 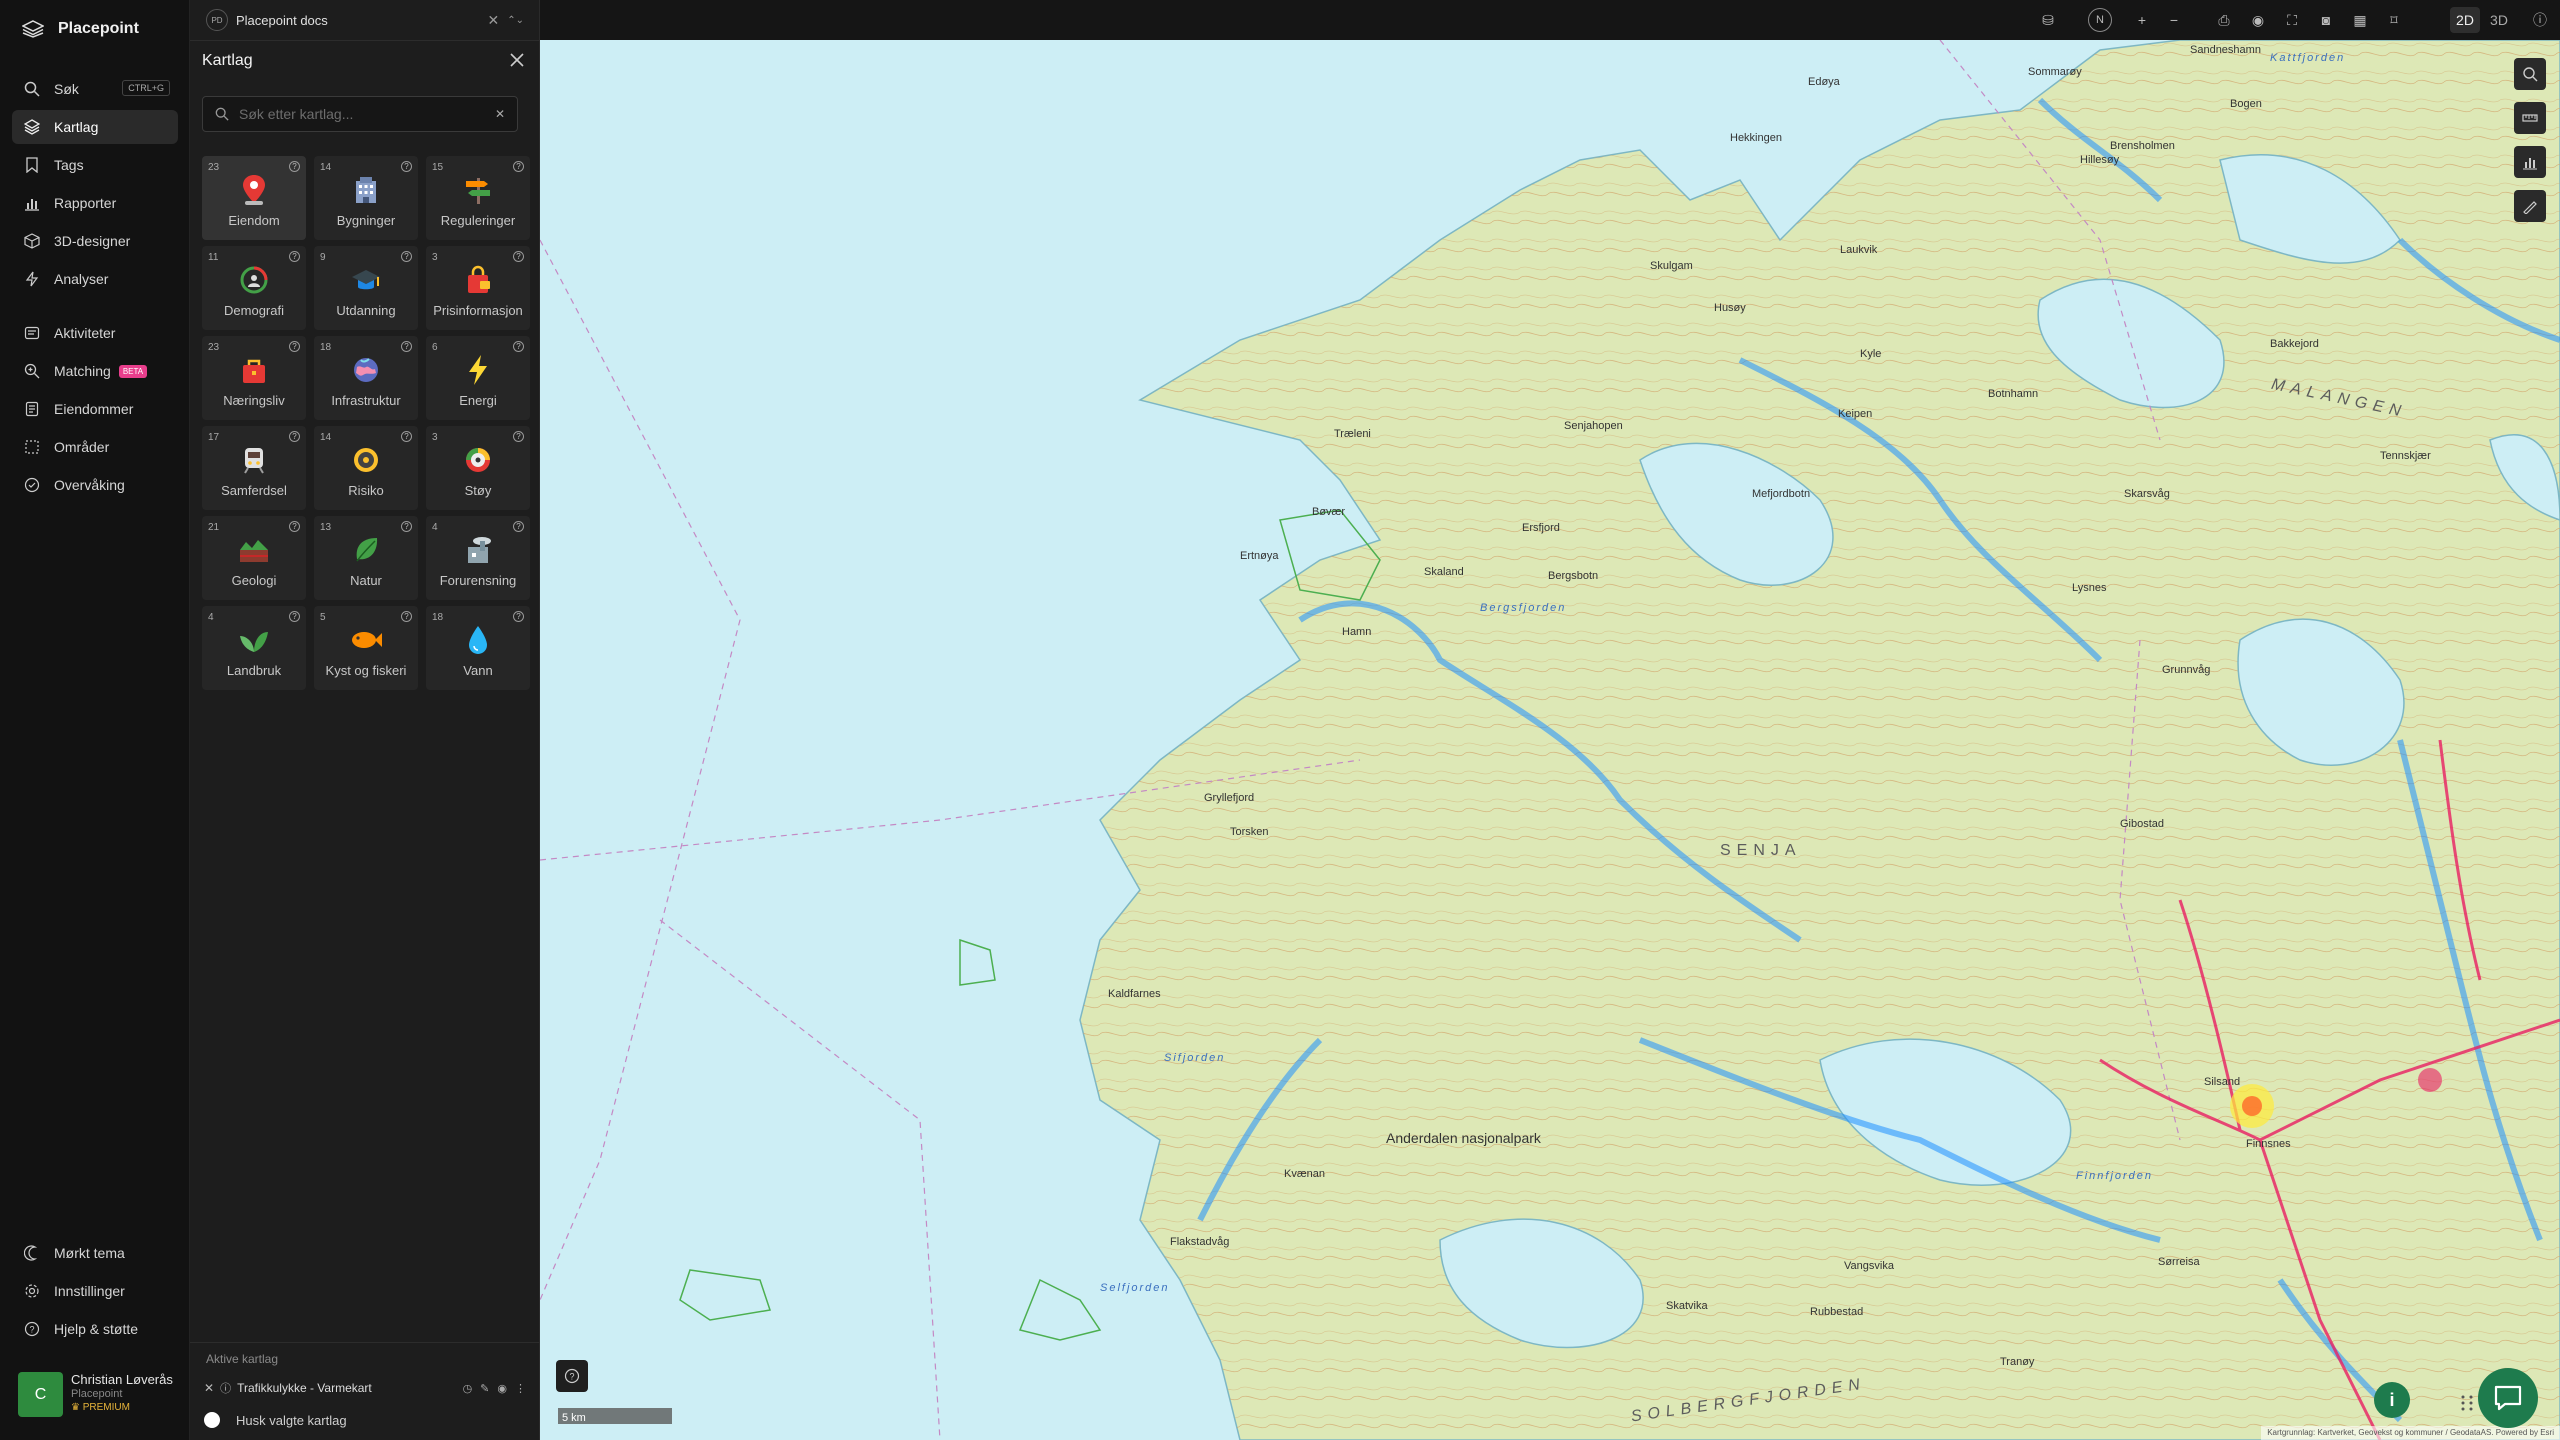 What do you see at coordinates (366, 468) in the screenshot?
I see `layer-tile-risk: 14 ? Risiko` at bounding box center [366, 468].